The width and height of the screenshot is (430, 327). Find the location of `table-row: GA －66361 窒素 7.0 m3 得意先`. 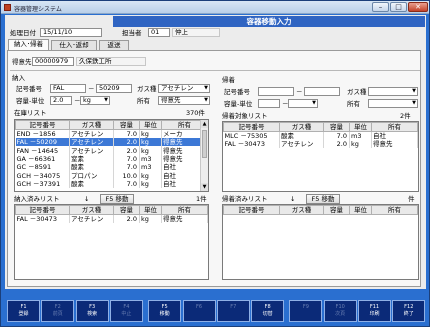

table-row: GA －66361 窒素 7.0 m3 得意先 is located at coordinates (111, 159).